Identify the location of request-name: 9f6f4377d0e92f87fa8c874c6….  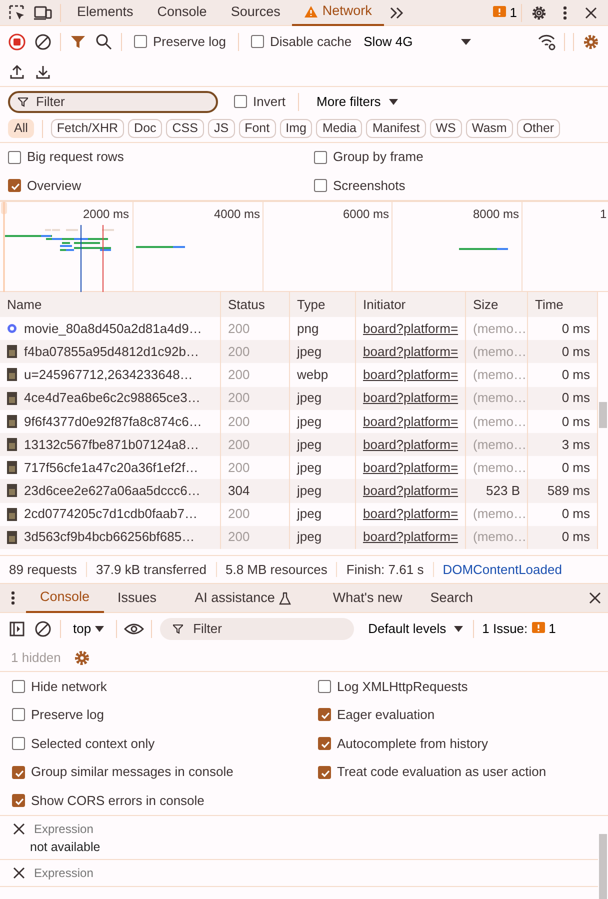
(113, 422).